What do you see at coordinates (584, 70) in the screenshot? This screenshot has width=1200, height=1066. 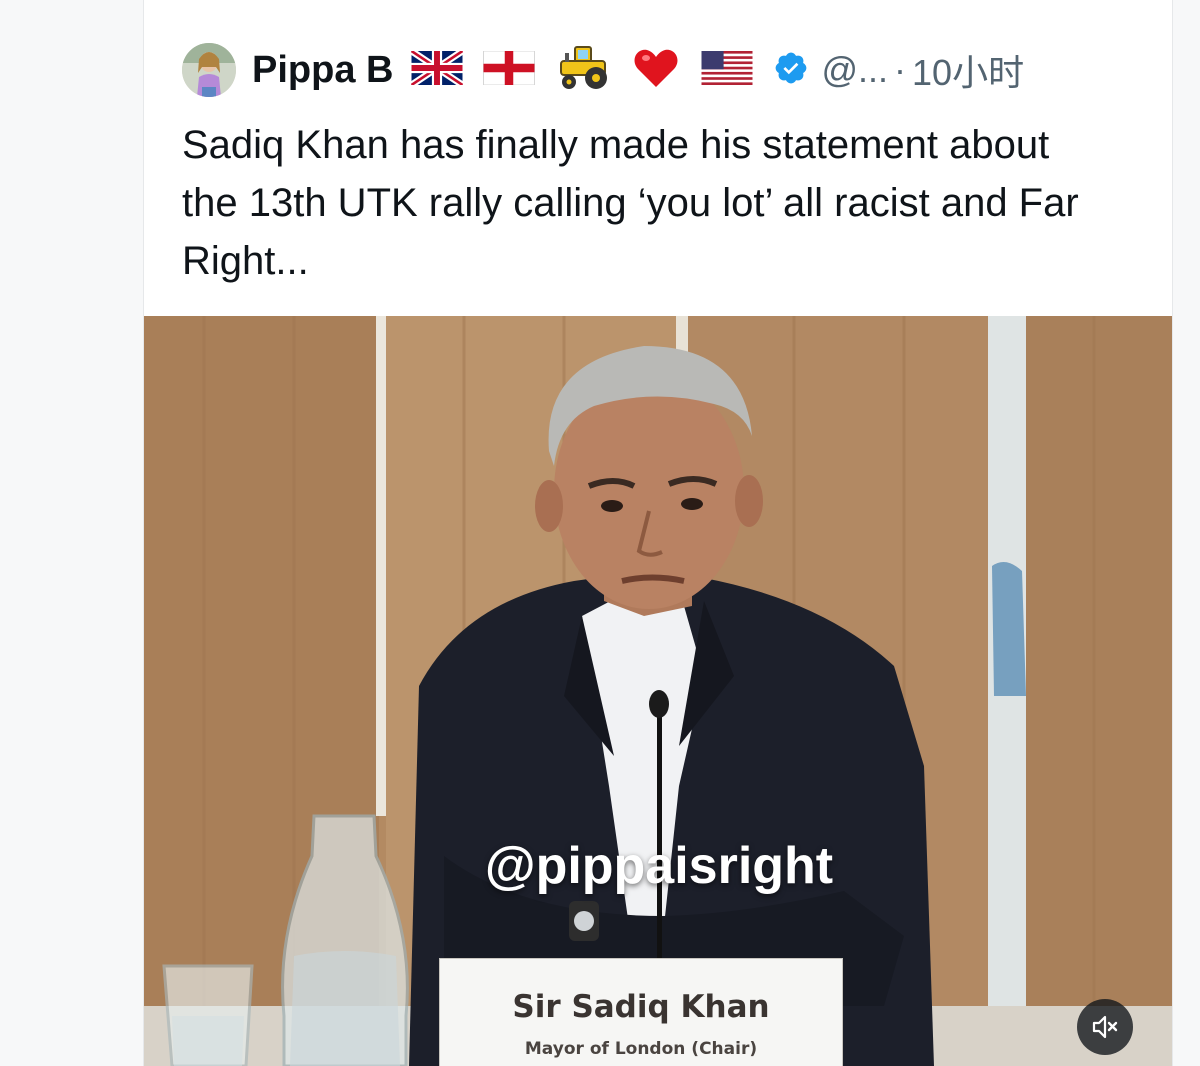 I see `tractor-icon` at bounding box center [584, 70].